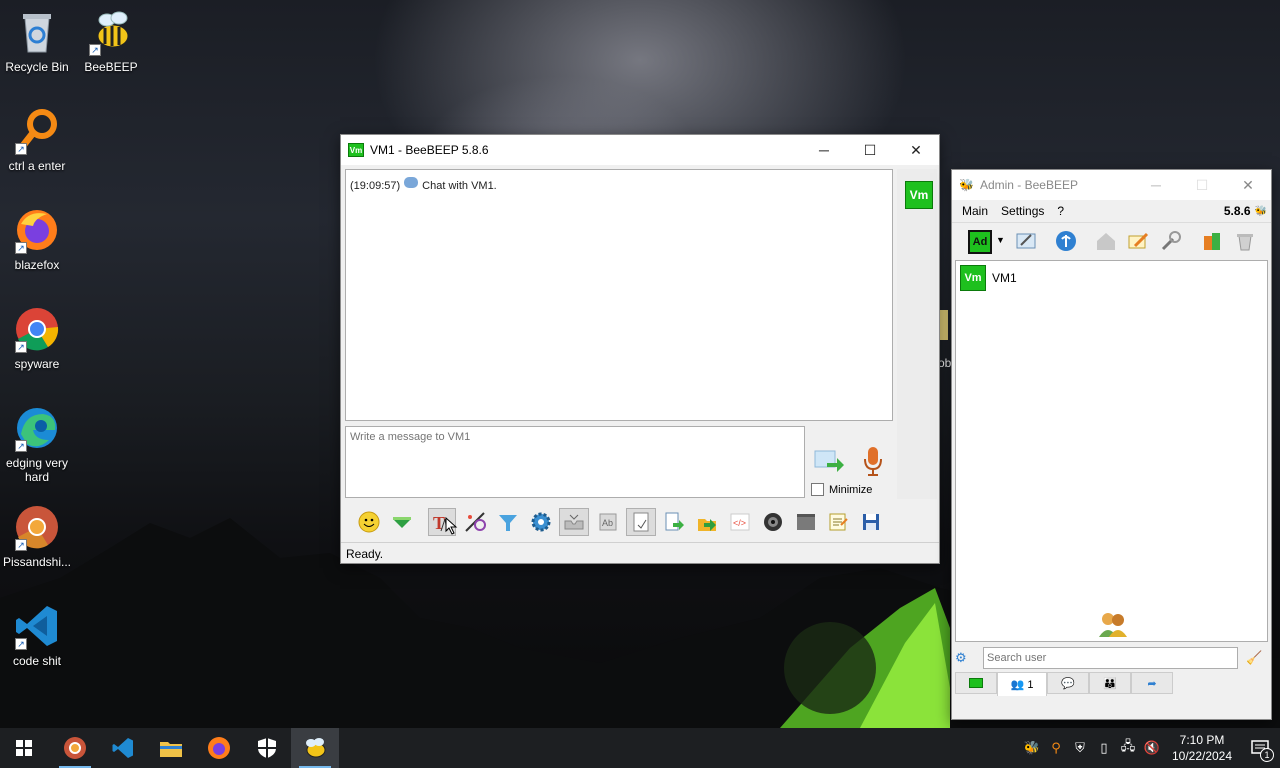 The image size is (1280, 768). Describe the element at coordinates (402, 522) in the screenshot. I see `font-color-icon` at that location.